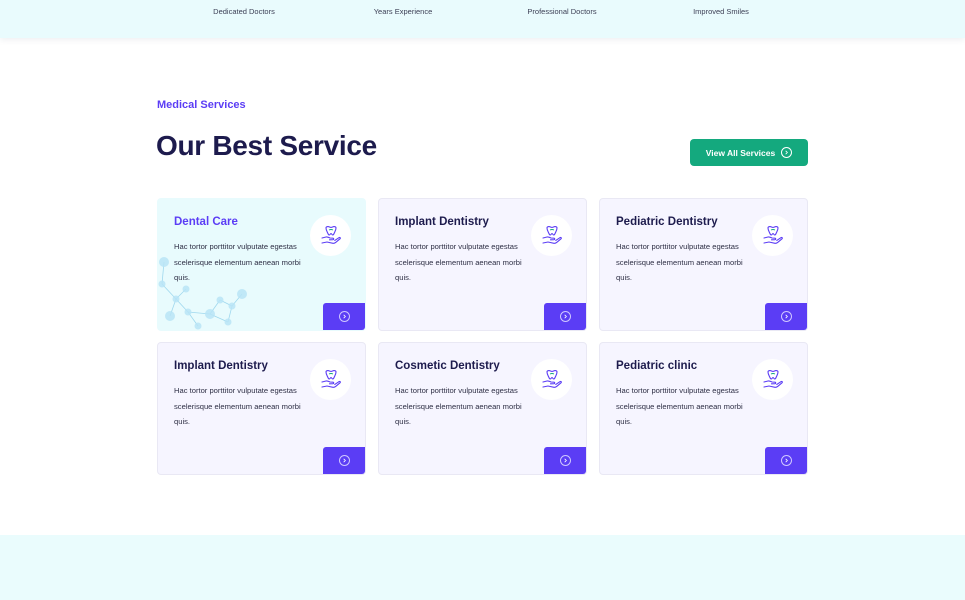 This screenshot has width=965, height=600. I want to click on view-all-services-button: View All Services, so click(749, 152).